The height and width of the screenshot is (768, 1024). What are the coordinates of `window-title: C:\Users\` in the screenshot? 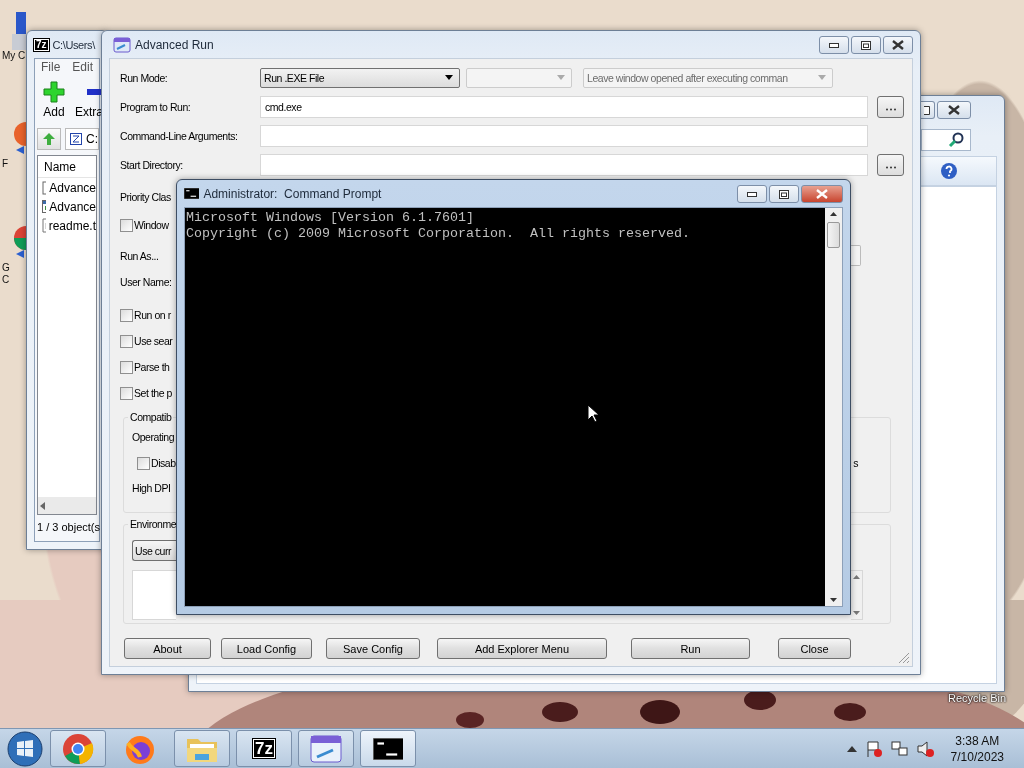 It's located at (73, 44).